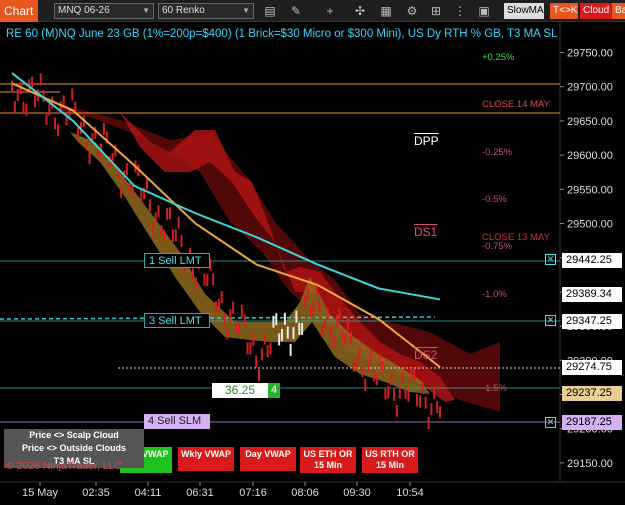  I want to click on period-selector: 60 Renko ▼, so click(206, 11).